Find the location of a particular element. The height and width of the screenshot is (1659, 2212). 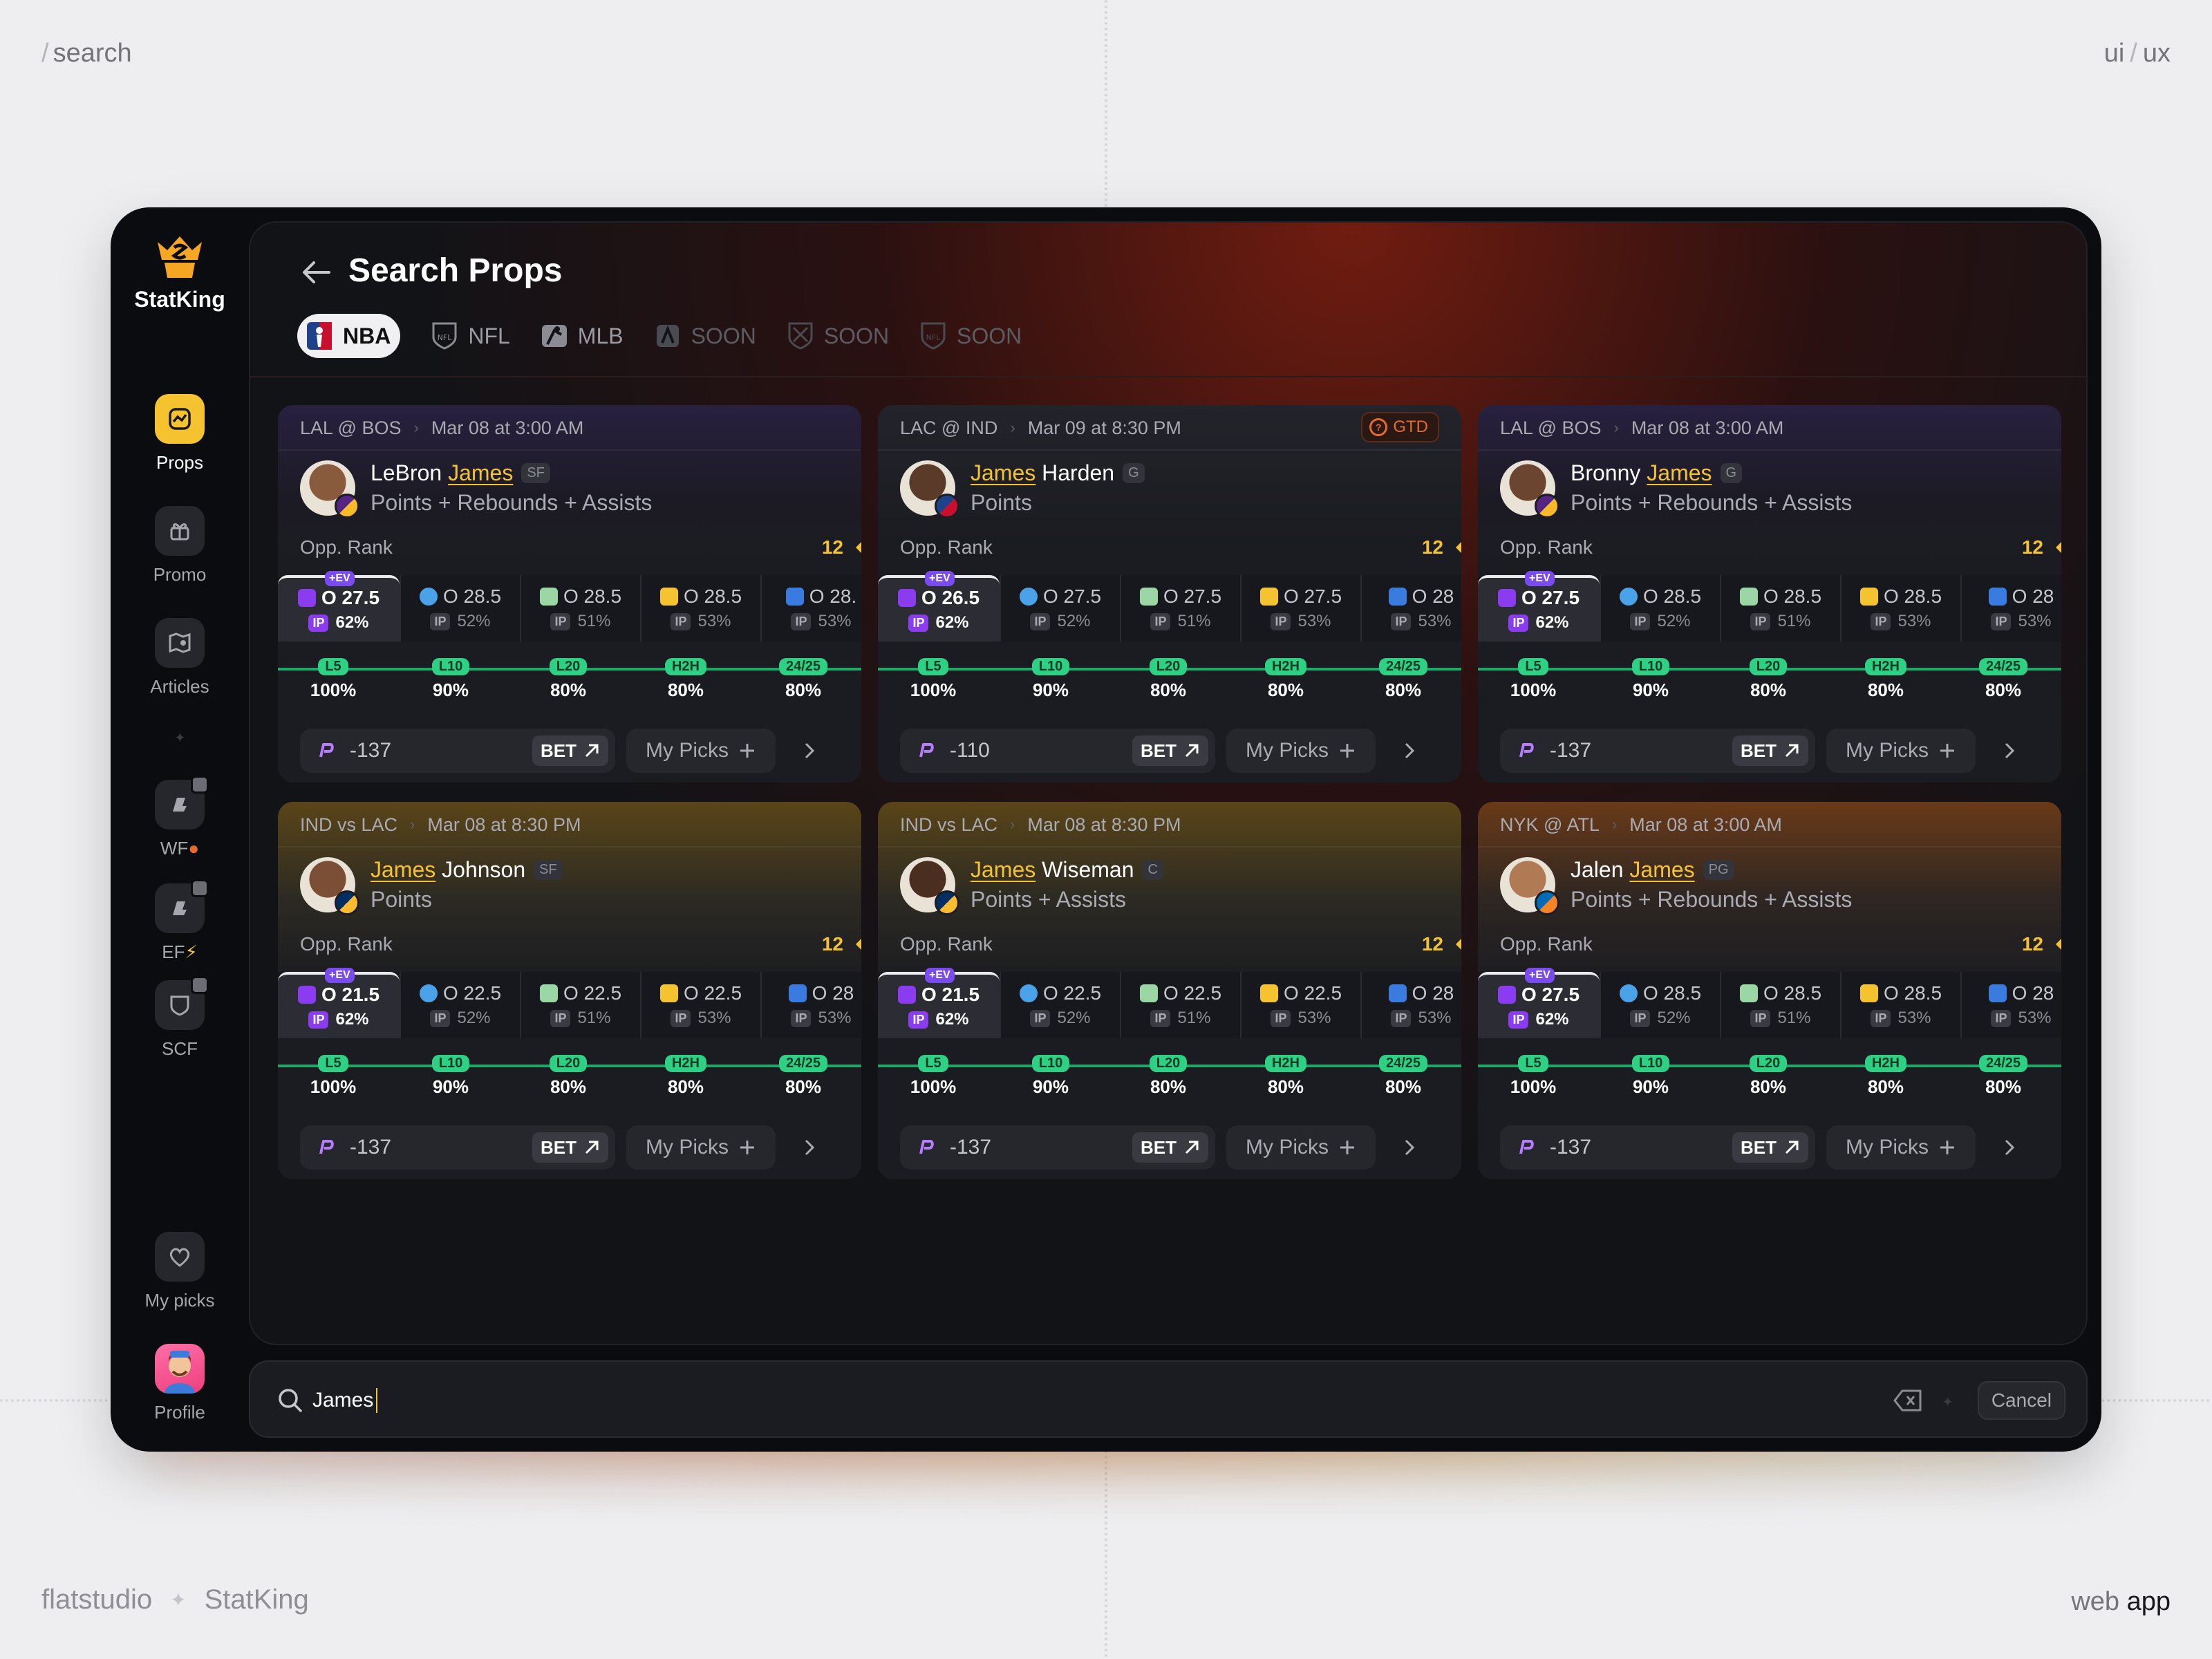

player-name: James Wiseman C is located at coordinates (1067, 870).